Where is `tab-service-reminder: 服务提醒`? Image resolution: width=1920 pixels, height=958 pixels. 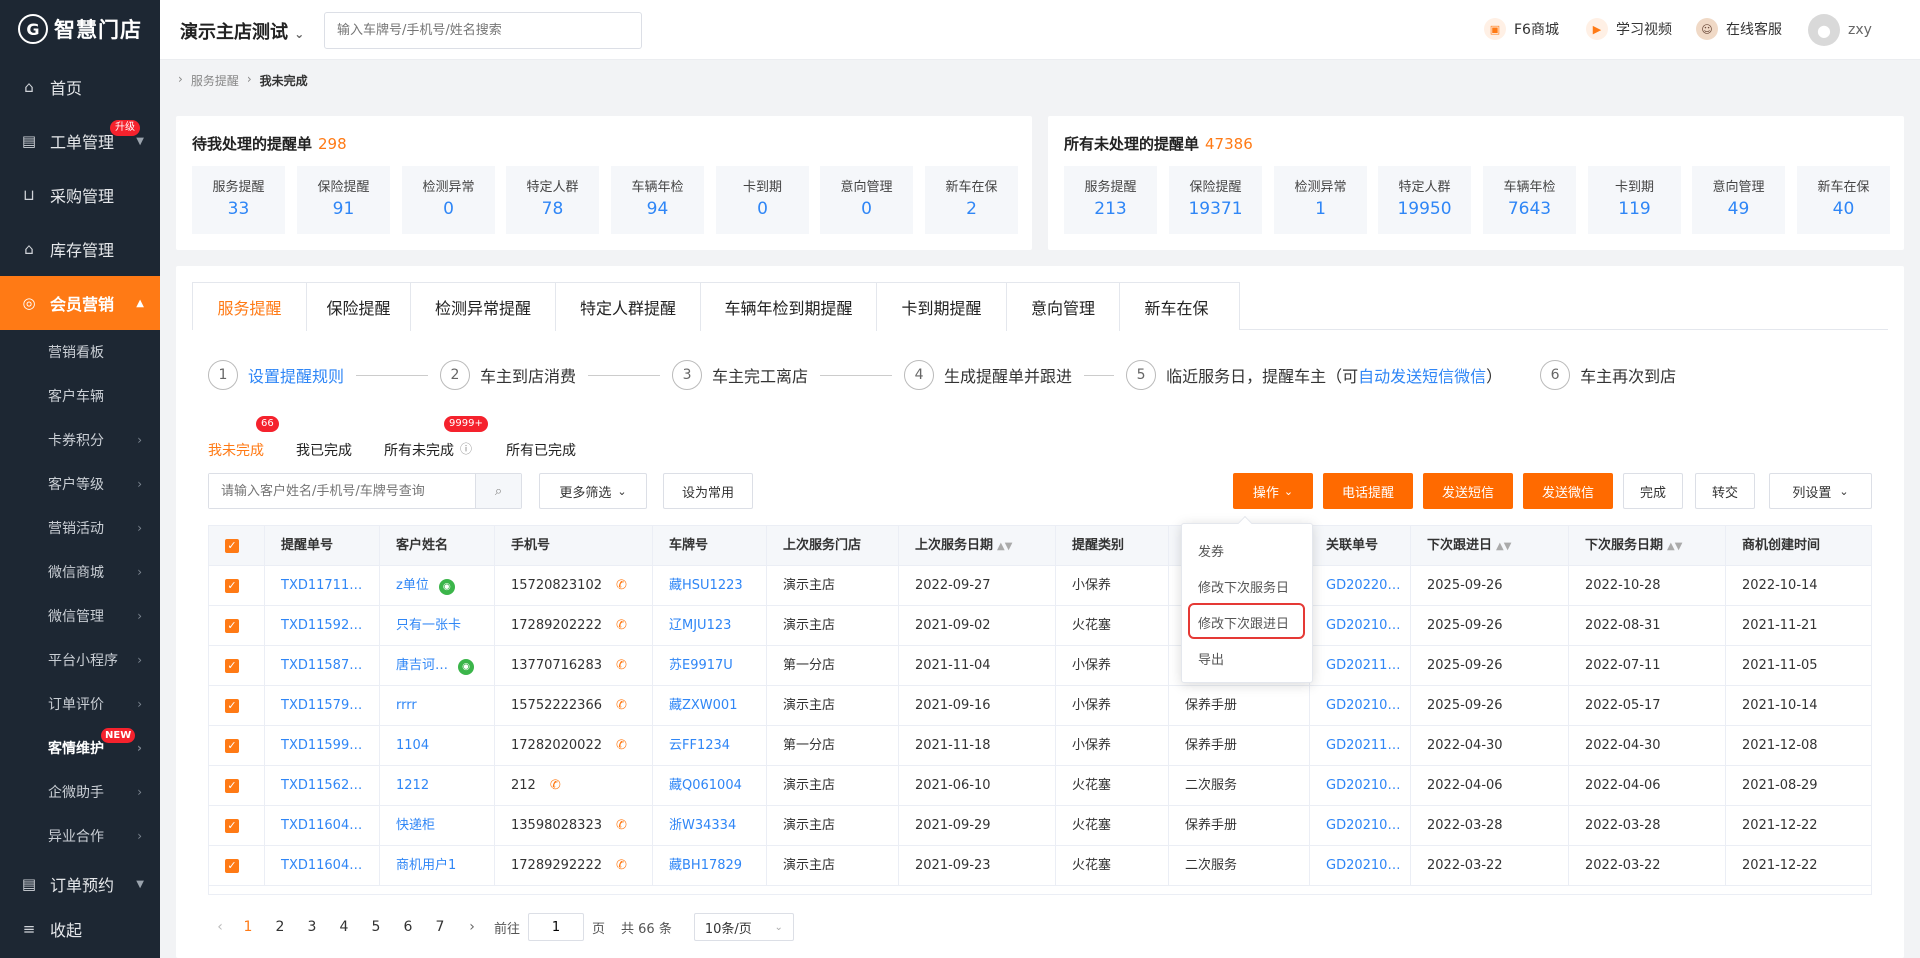
tab-service-reminder: 服务提醒 is located at coordinates (250, 307).